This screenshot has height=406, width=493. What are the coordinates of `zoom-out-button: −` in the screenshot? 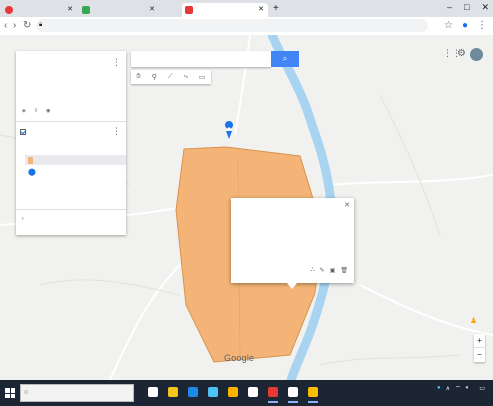 It's located at (479, 354).